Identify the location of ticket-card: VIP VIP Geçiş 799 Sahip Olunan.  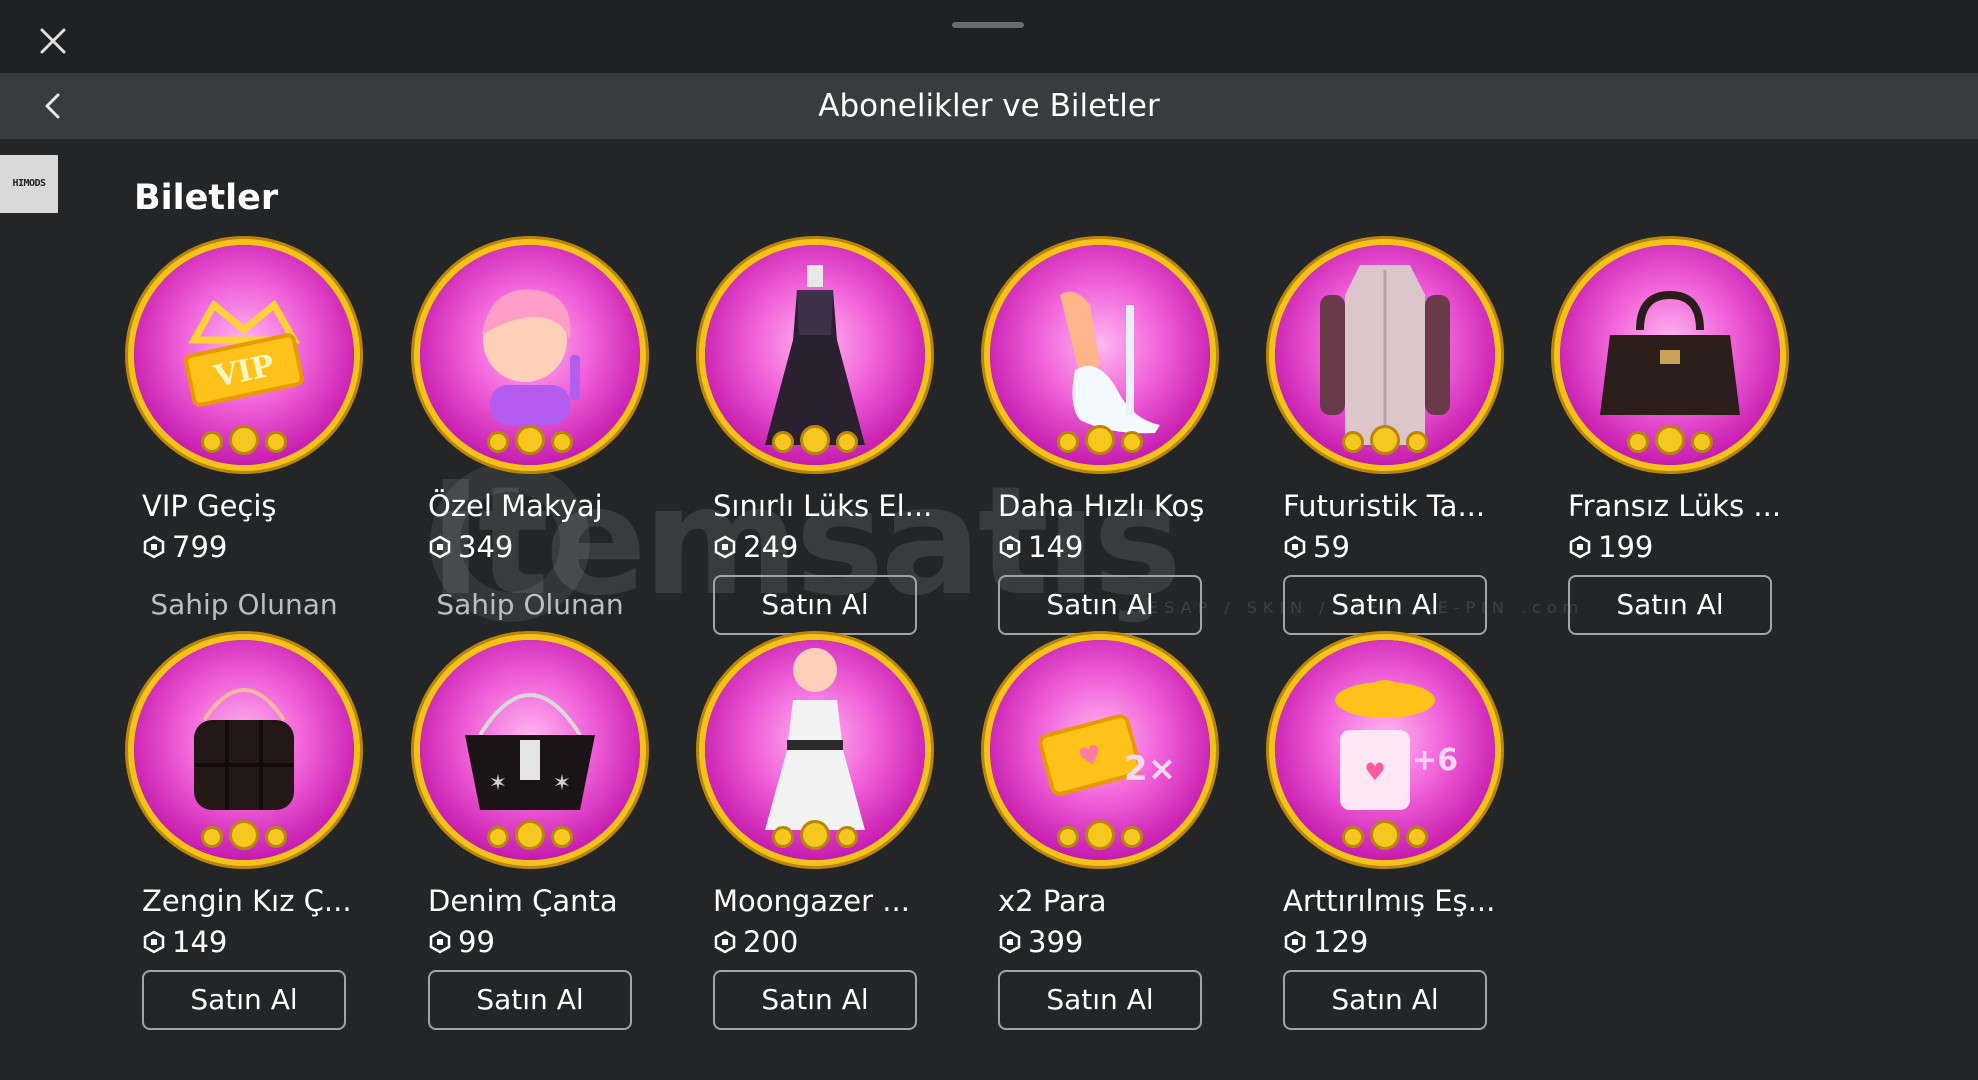
(264, 435).